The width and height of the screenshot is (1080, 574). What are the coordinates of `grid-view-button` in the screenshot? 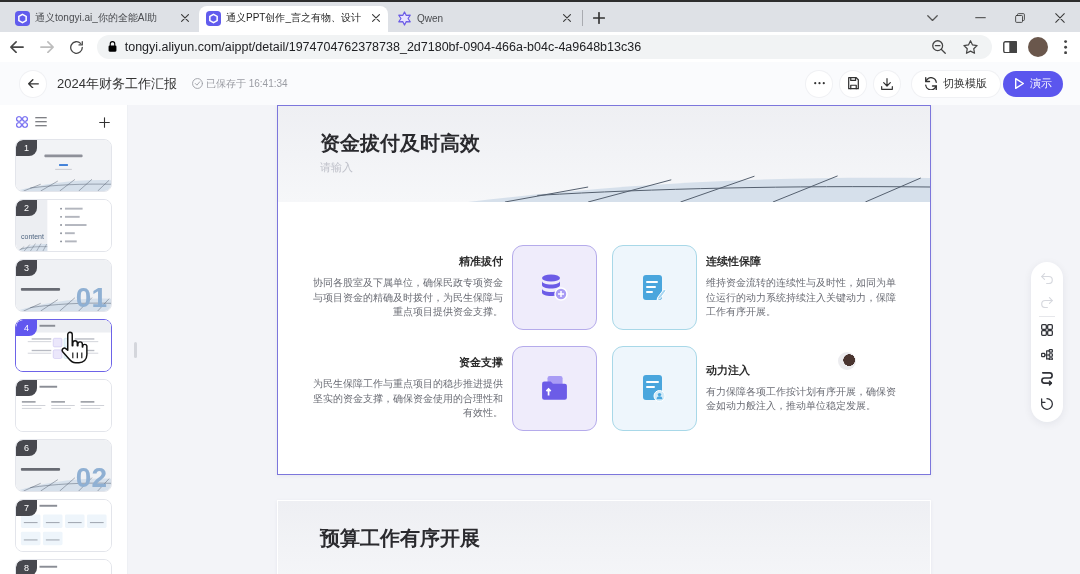 It's located at (22, 122).